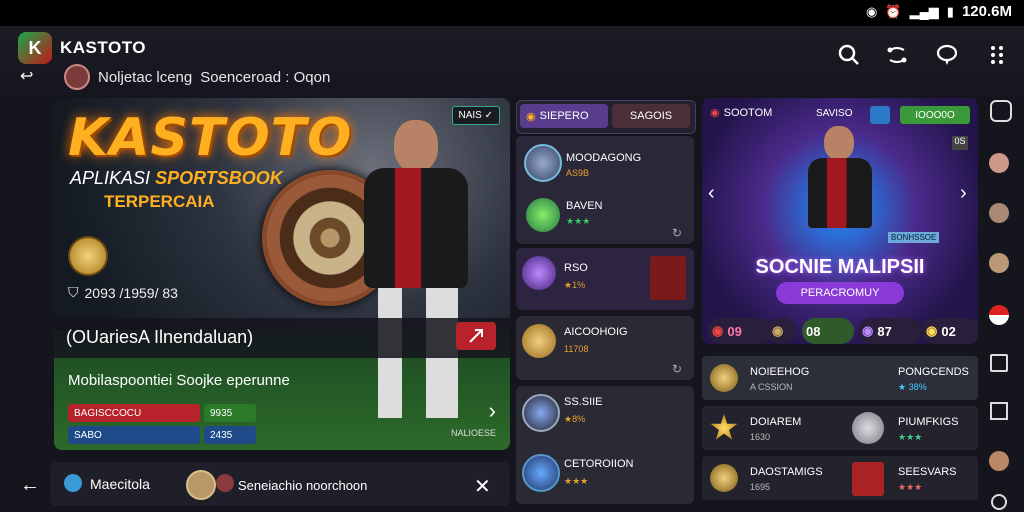  I want to click on promo-bar: (OUariesA Ilnendaluan), so click(282, 338).